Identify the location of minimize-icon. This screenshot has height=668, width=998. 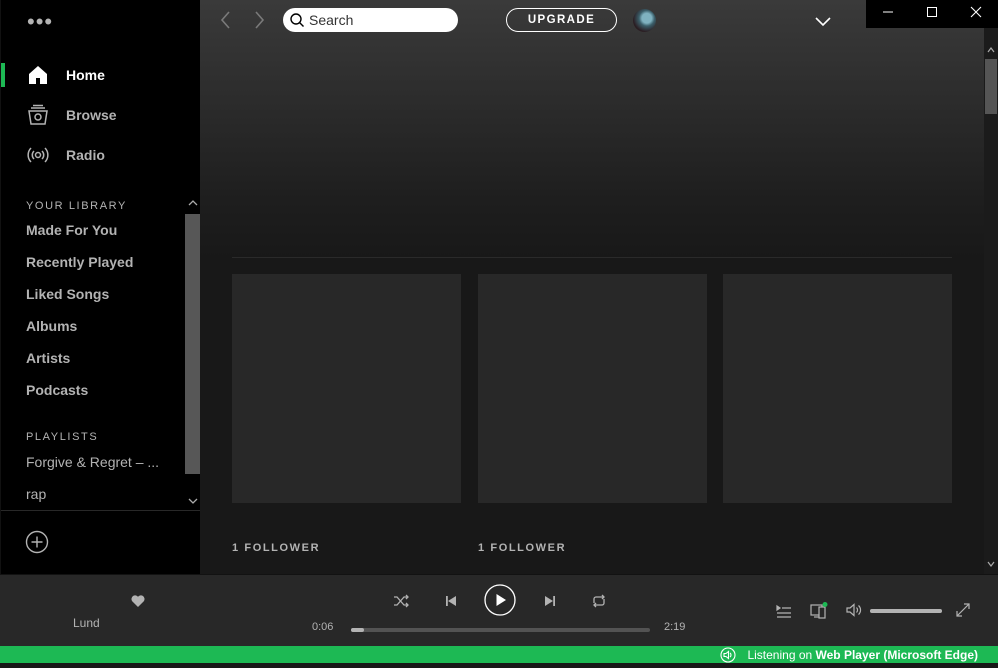
(888, 14).